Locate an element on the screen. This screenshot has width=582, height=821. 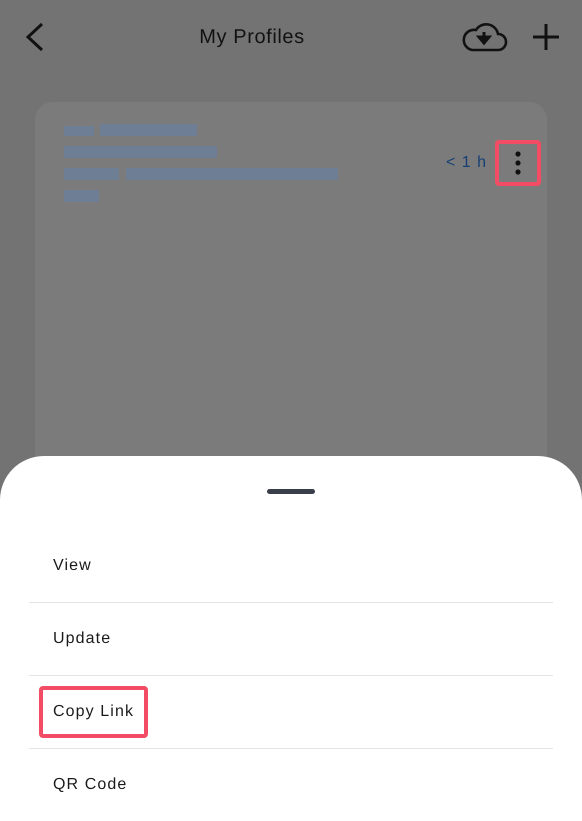
updated-time: < 1 h is located at coordinates (466, 163).